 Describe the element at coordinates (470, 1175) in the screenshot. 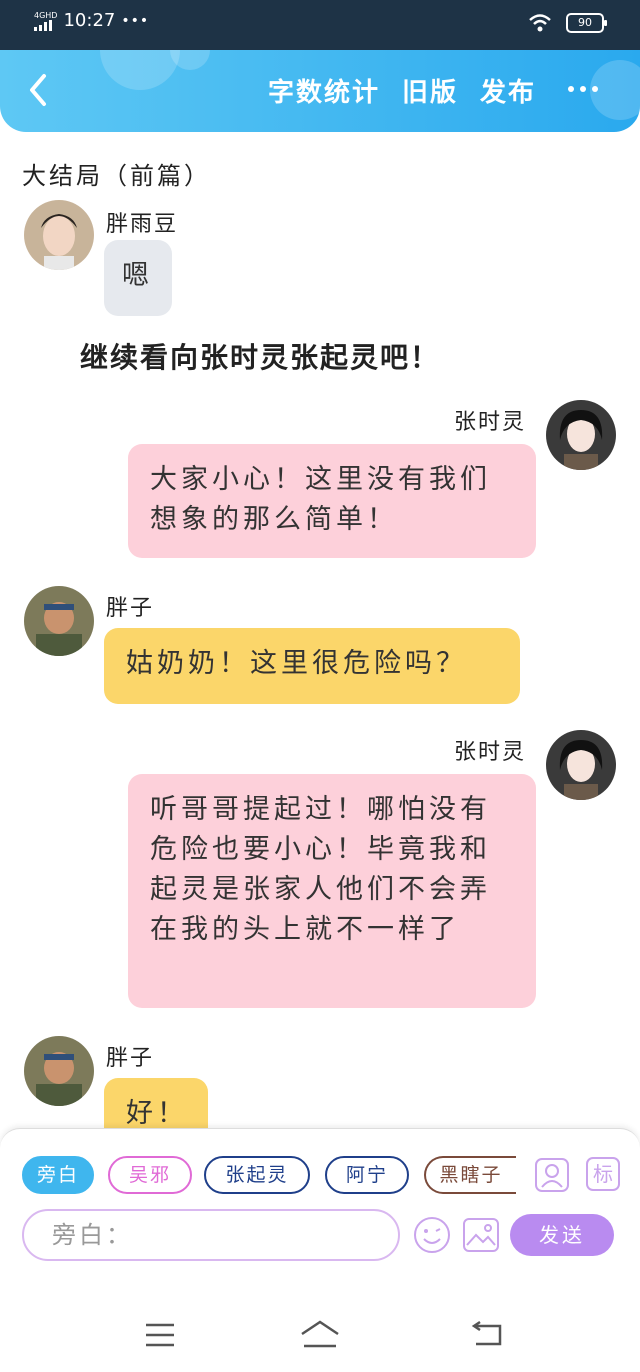

I see `role-chip-heixiazi: 黑瞎子` at that location.